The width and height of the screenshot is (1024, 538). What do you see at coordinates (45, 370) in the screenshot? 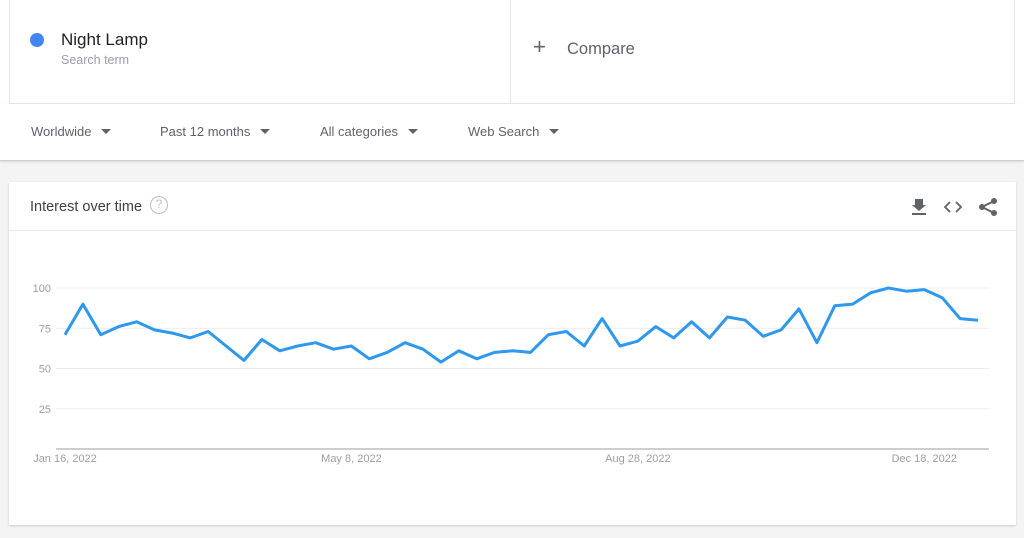
I see `y-tick-label: 50` at bounding box center [45, 370].